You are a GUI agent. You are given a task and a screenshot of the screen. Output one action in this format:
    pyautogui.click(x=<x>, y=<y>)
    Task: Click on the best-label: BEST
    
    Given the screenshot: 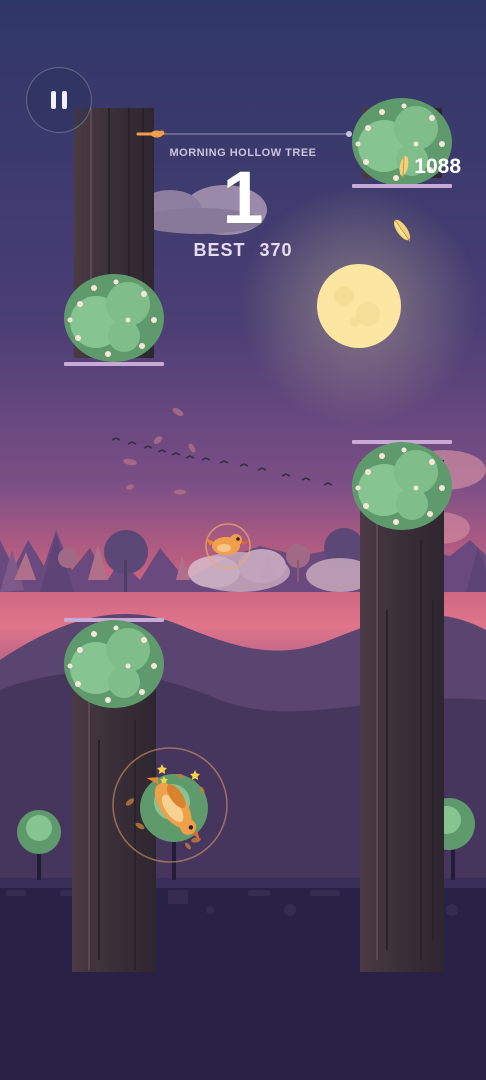 What is the action you would take?
    pyautogui.click(x=219, y=250)
    